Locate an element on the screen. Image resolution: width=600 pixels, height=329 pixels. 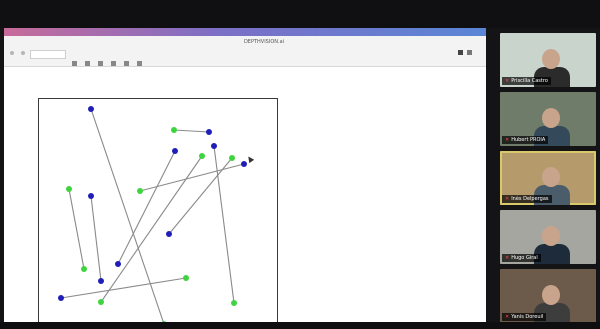
zoom-select is located at coordinates (48, 54).